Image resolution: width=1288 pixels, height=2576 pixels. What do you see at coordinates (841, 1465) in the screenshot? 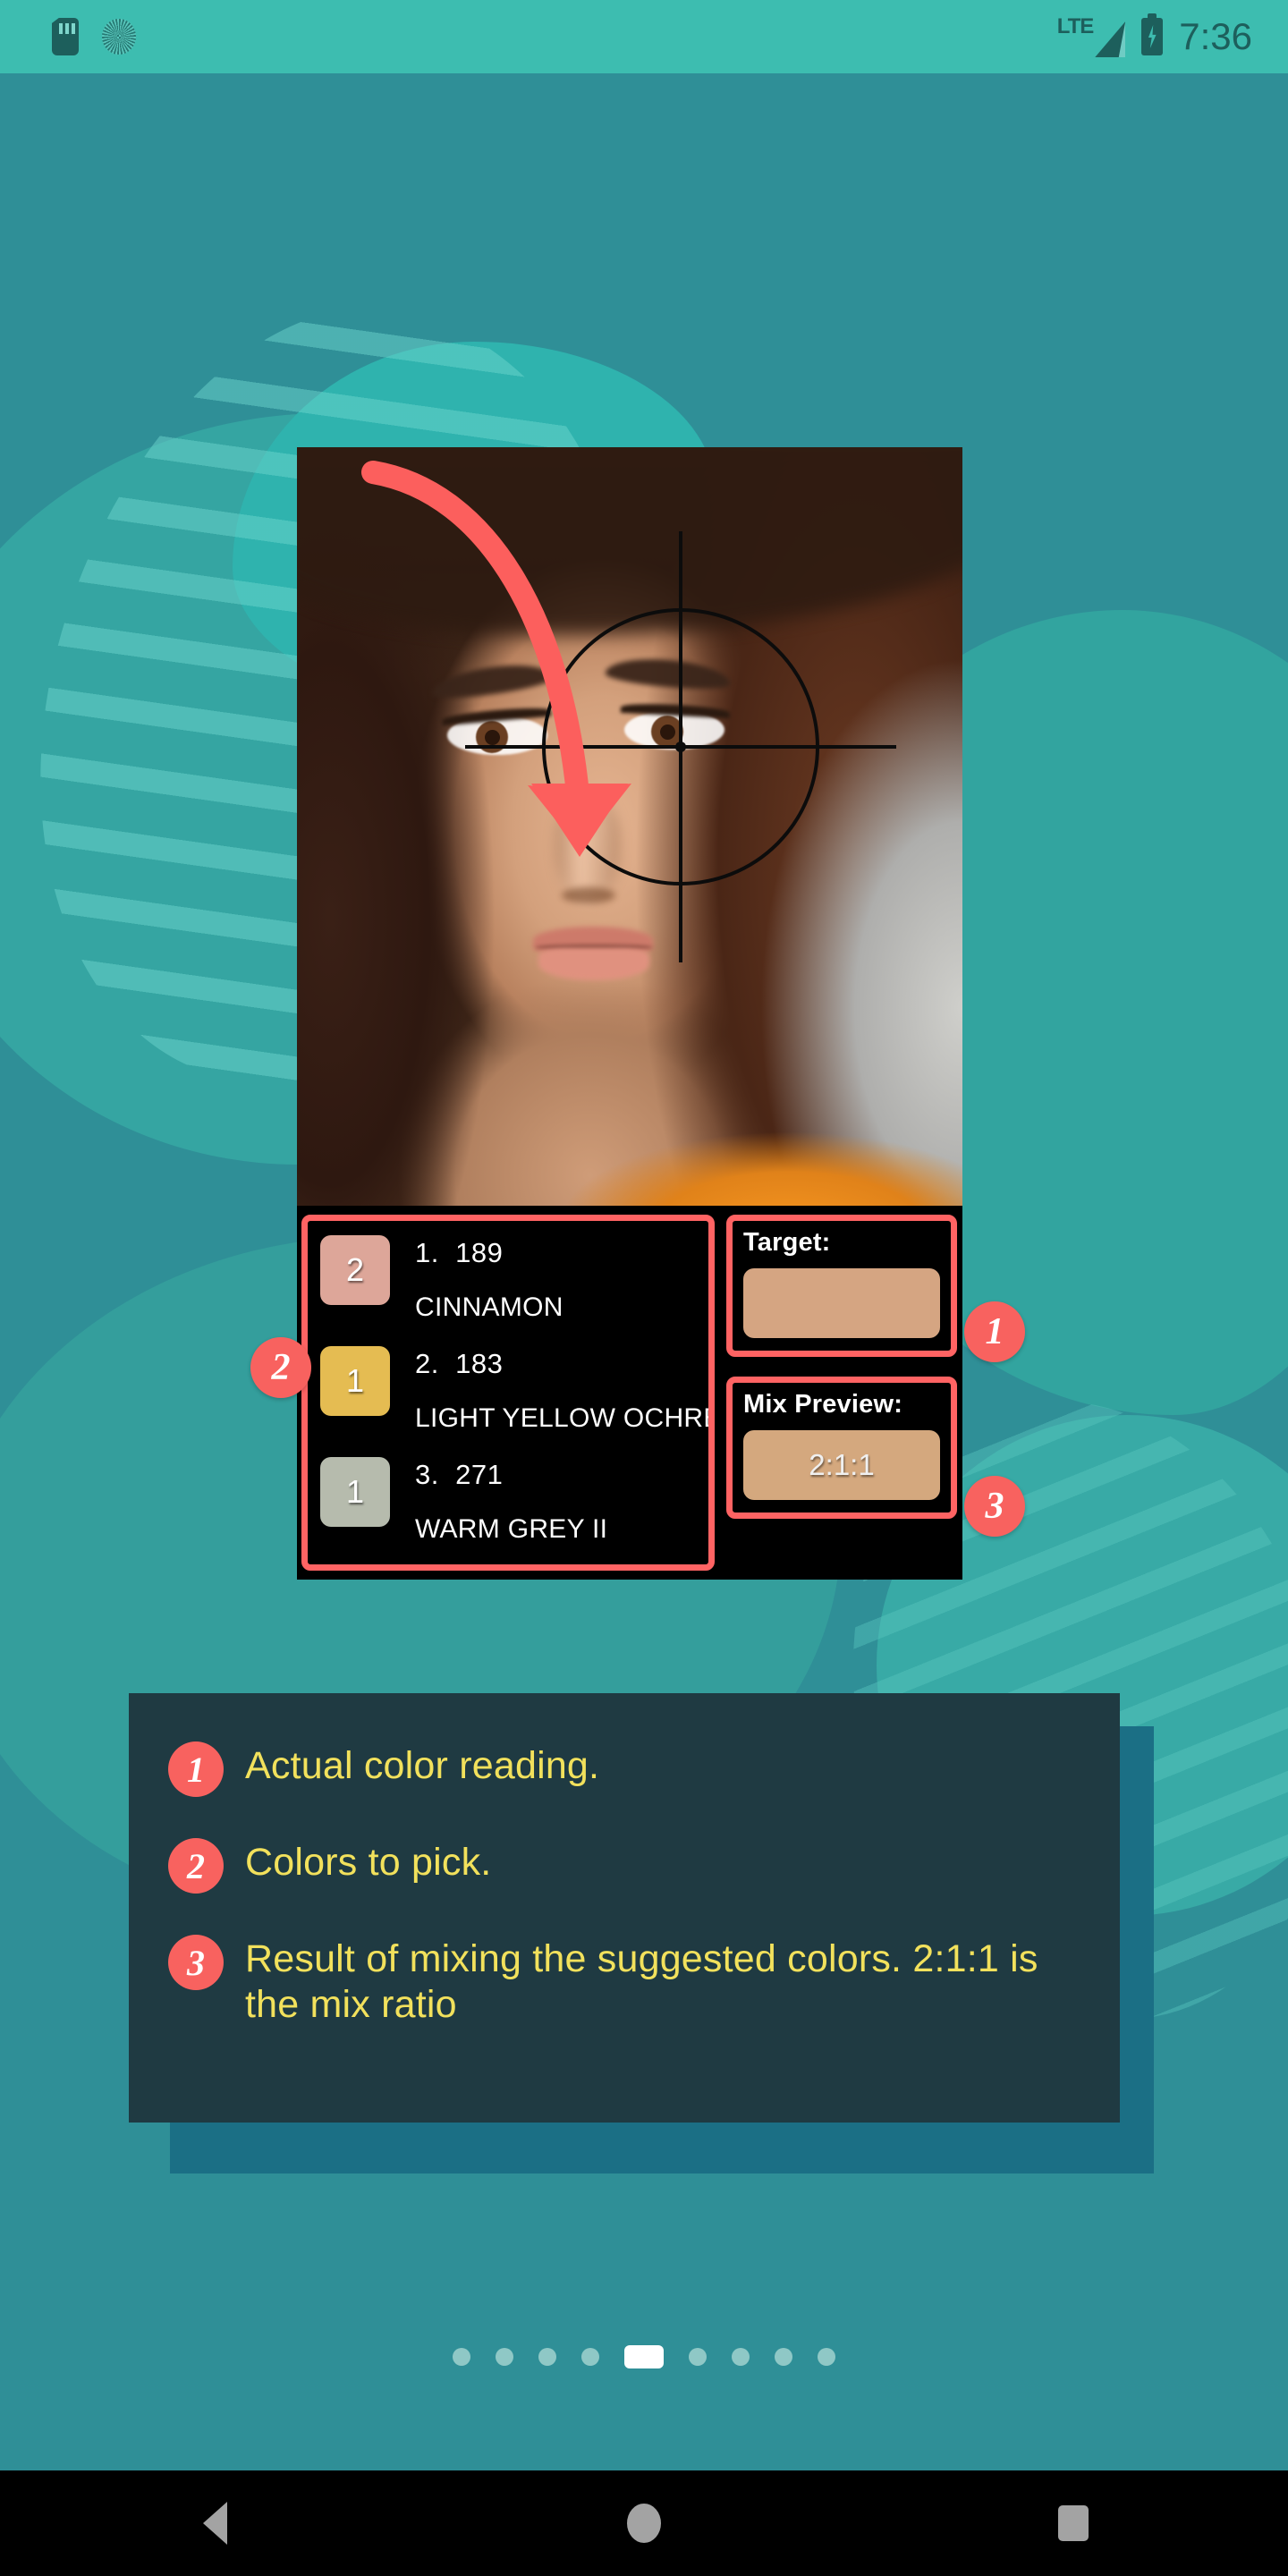
I see `mix-preview-chip: 2:1:1` at bounding box center [841, 1465].